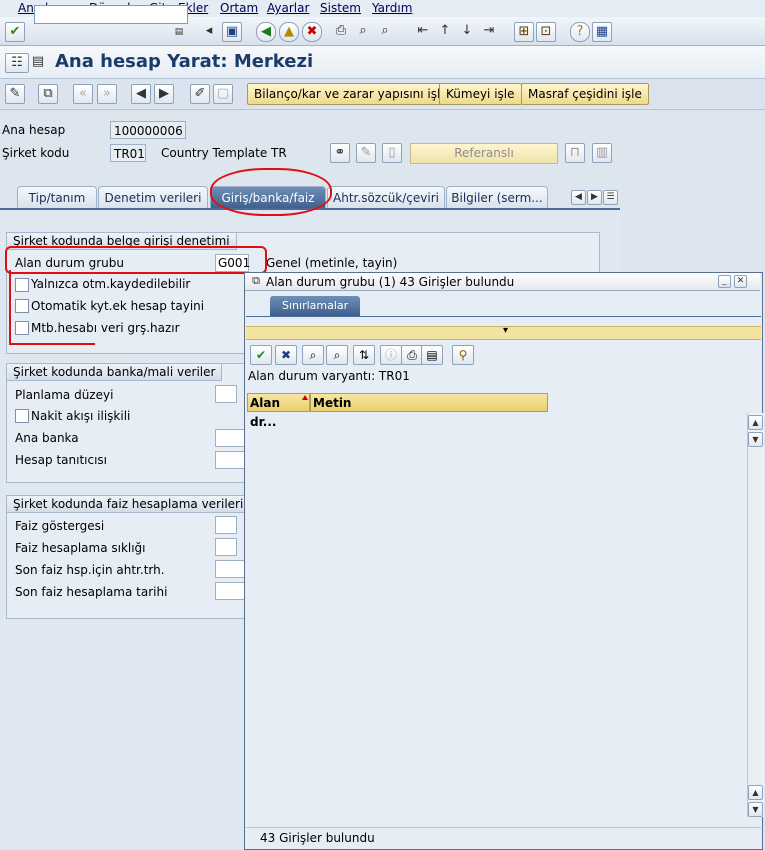 This screenshot has height=850, width=765. Describe the element at coordinates (467, 31) in the screenshot. I see `next-page-icon: ↓` at that location.